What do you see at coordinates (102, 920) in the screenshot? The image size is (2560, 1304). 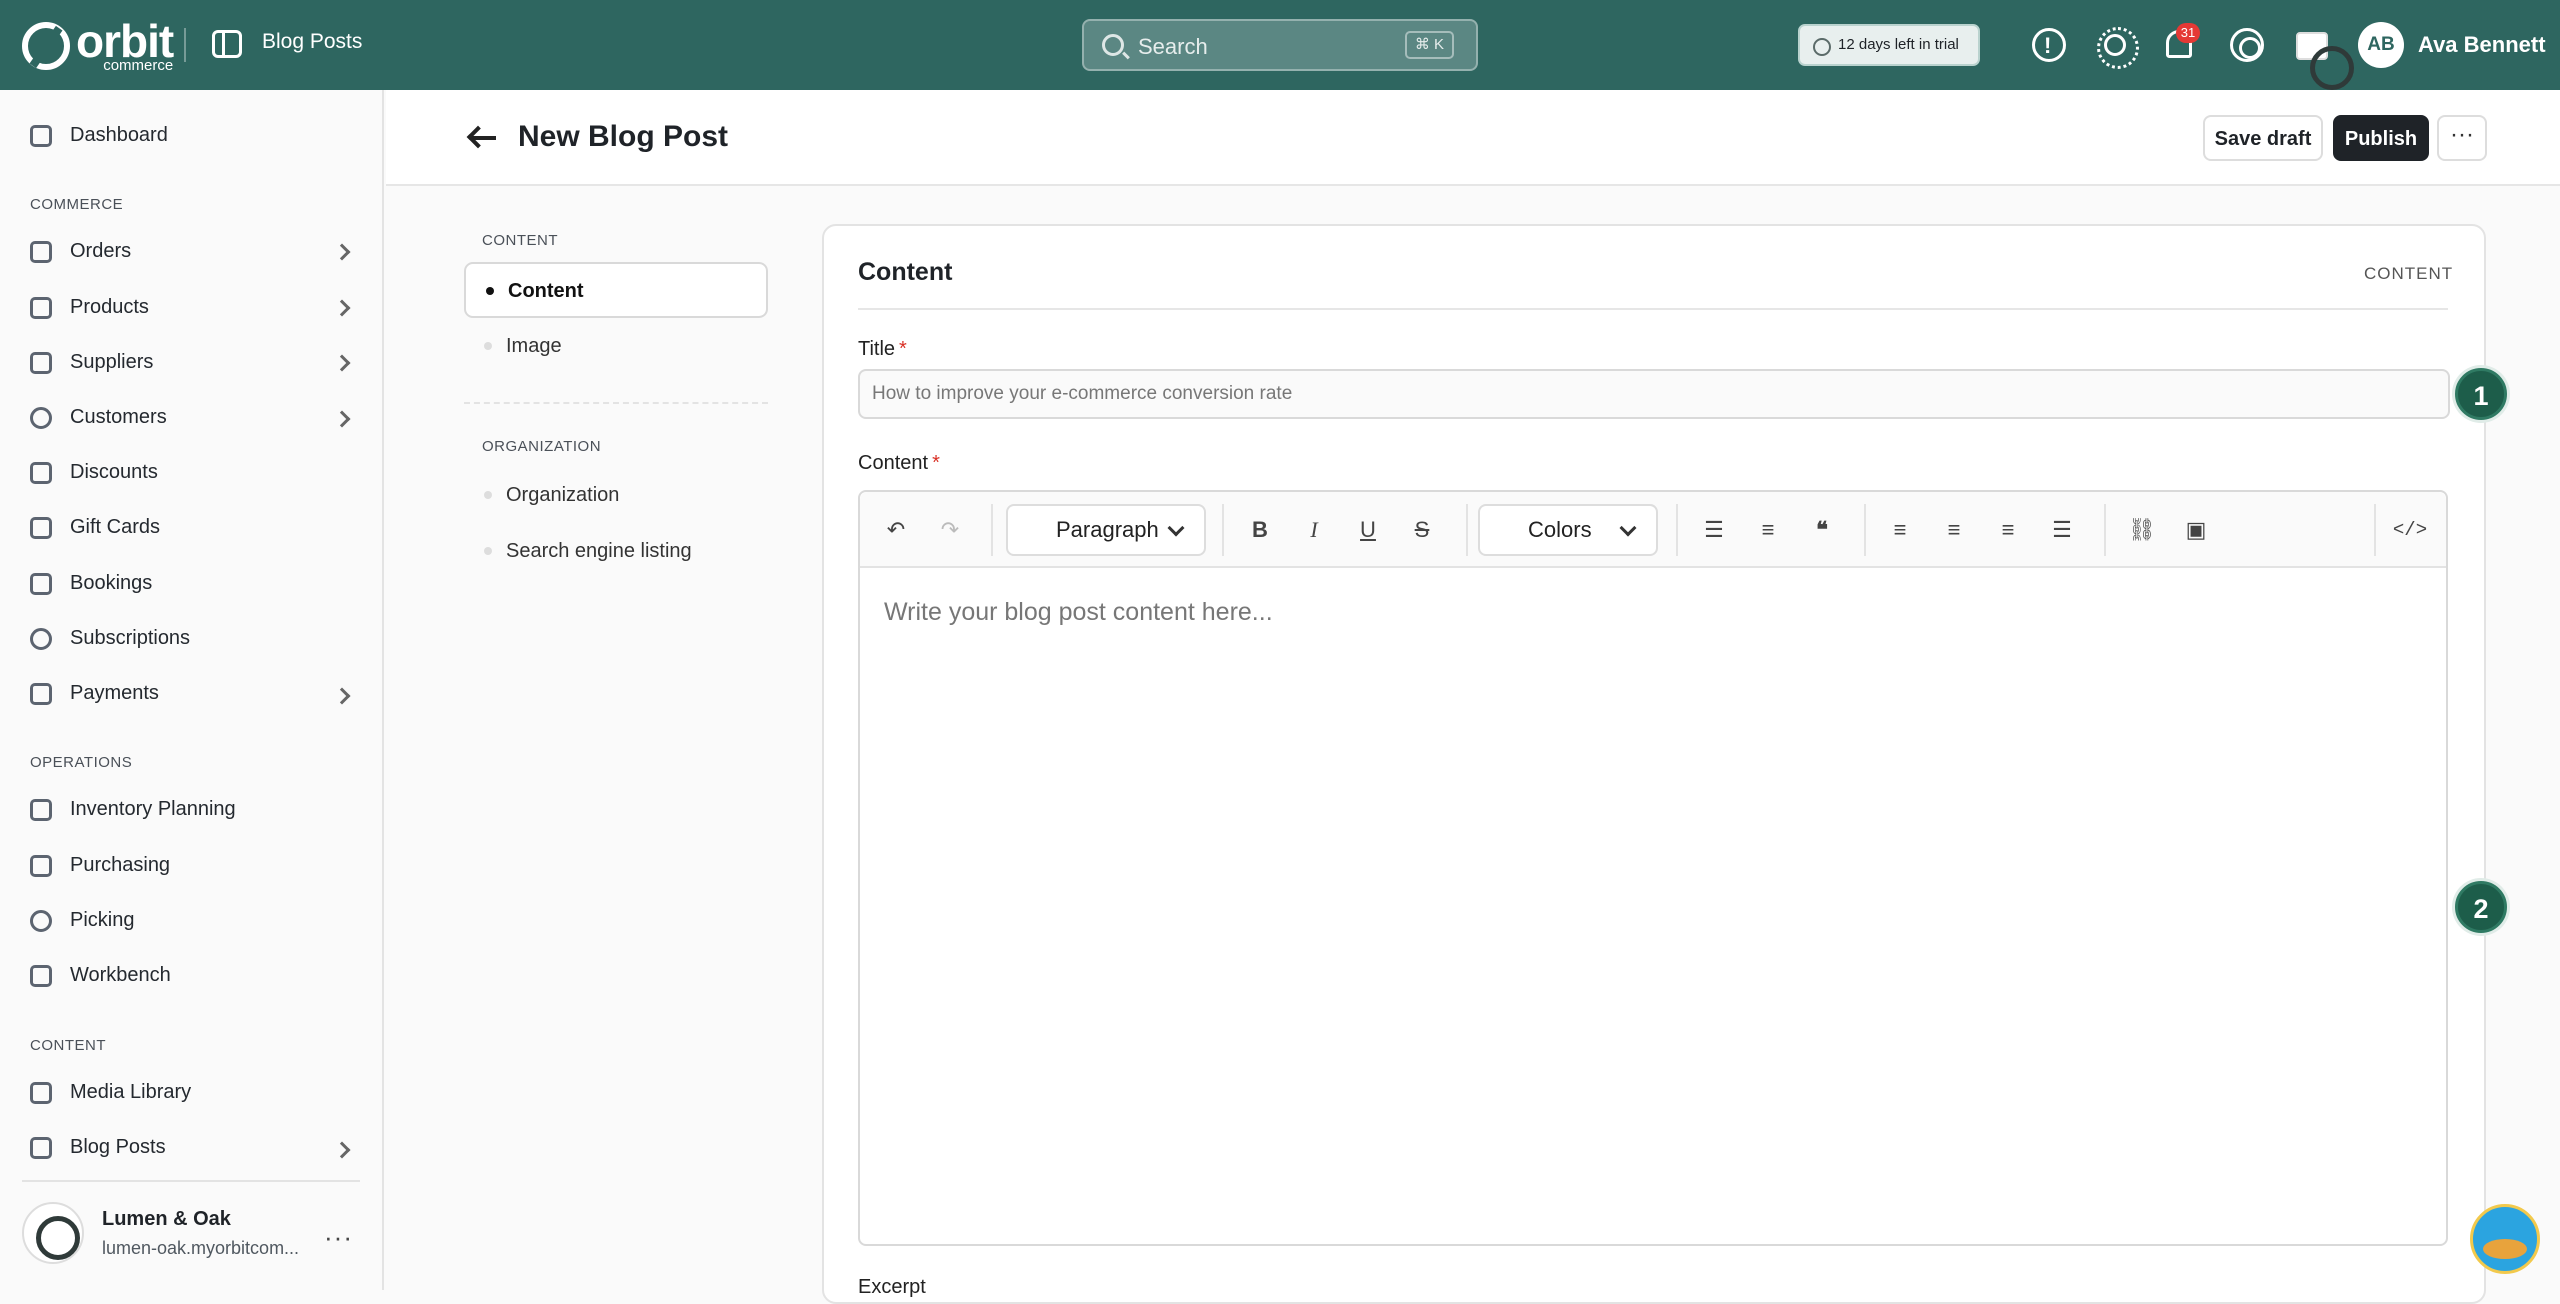 I see `sidebar-item-label: Picking` at bounding box center [102, 920].